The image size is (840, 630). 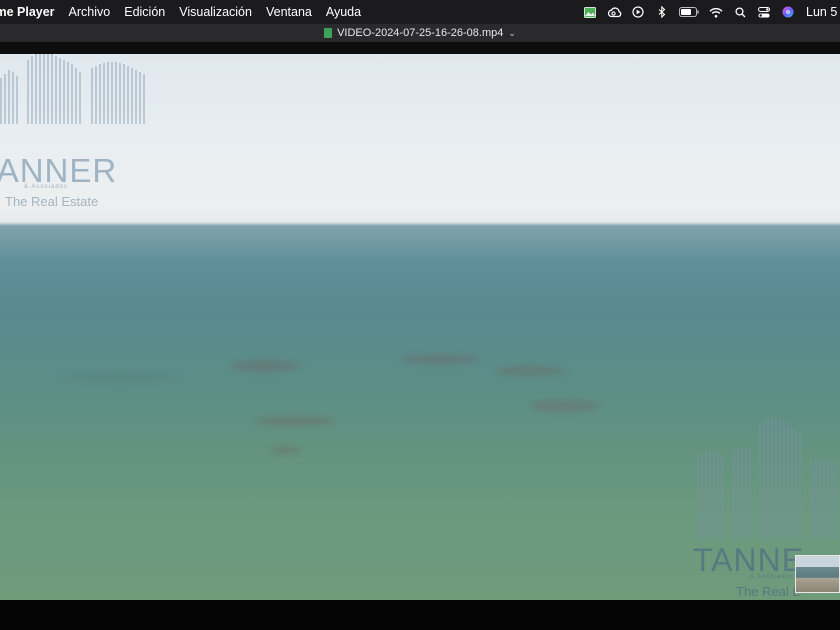 I want to click on window-bottom-bar, so click(x=420, y=615).